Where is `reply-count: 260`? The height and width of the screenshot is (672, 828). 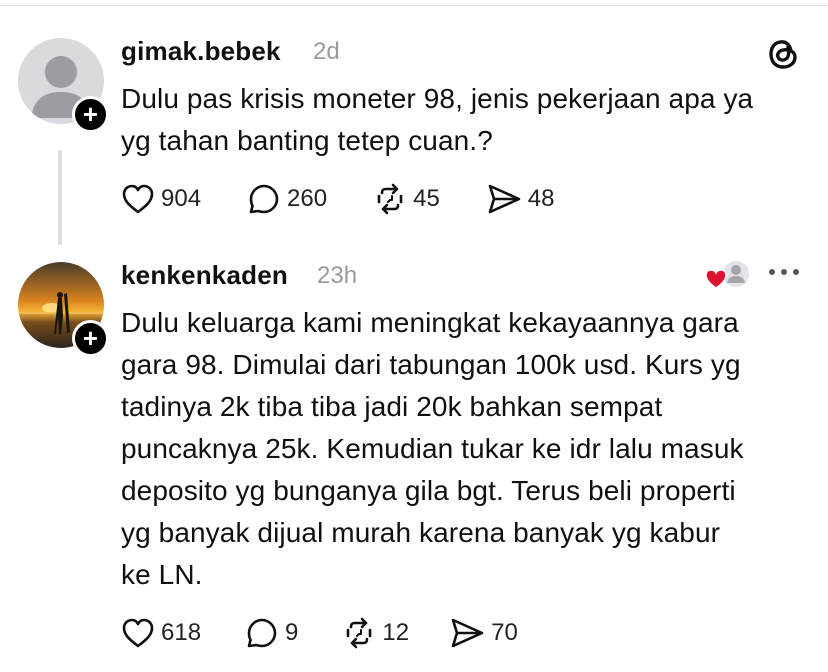
reply-count: 260 is located at coordinates (307, 198).